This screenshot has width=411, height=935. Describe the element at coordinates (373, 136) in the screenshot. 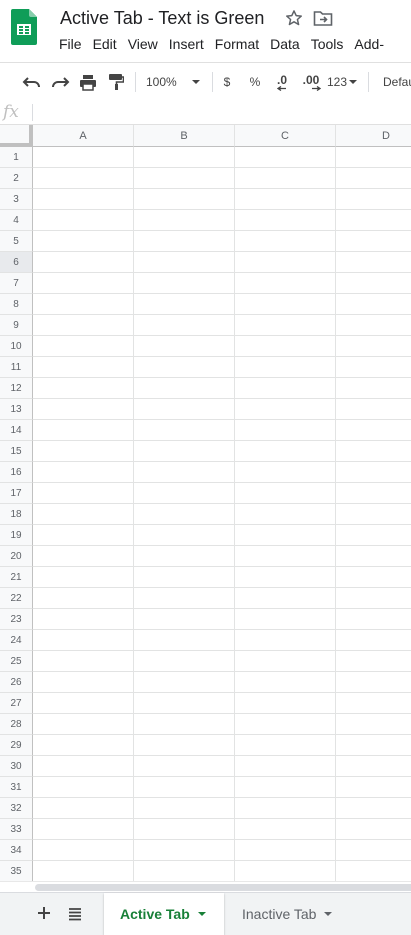

I see `column-header-d: D` at that location.